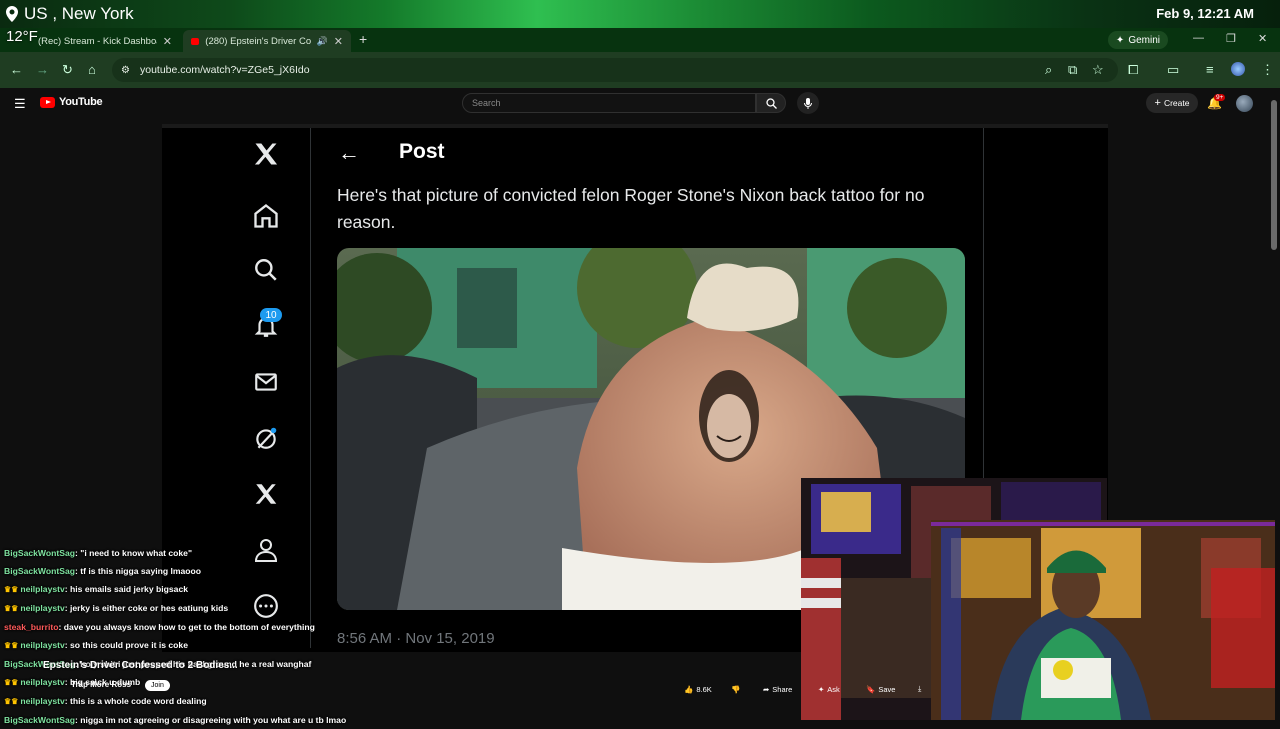 The image size is (1280, 729). Describe the element at coordinates (829, 689) in the screenshot. I see `ask-button: ✦ Ask` at that location.